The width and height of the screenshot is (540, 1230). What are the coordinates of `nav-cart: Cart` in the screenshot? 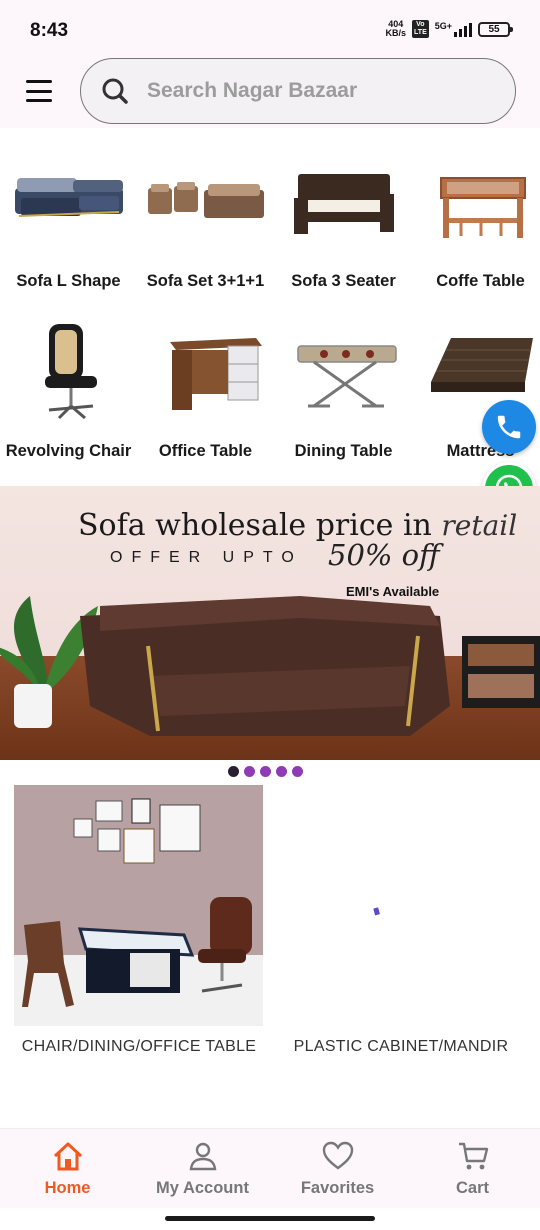 It's located at (472, 1168).